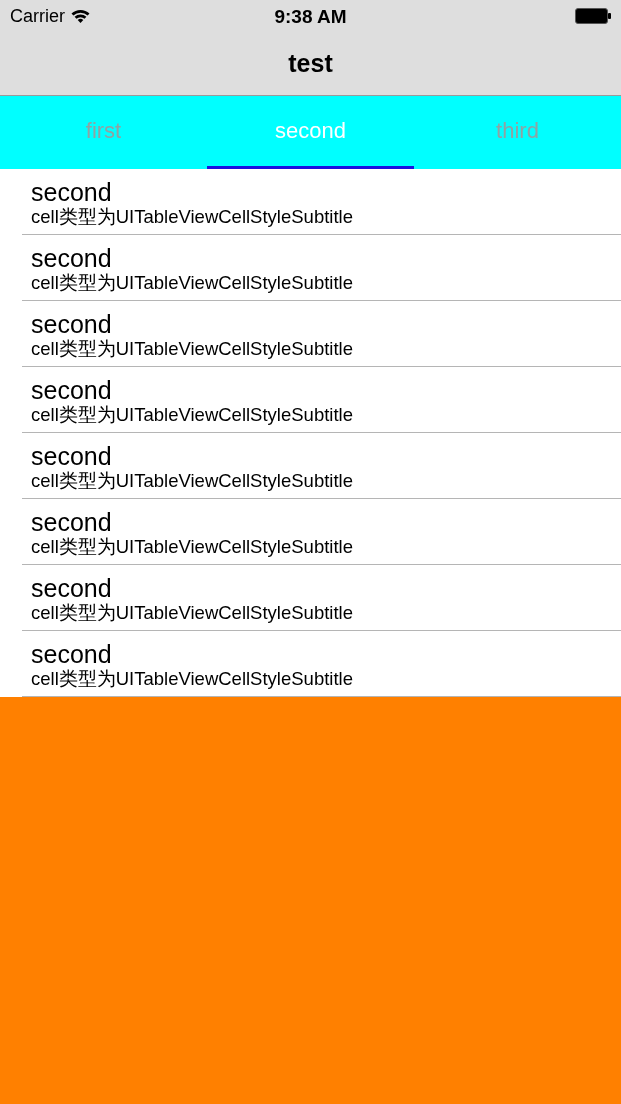 The height and width of the screenshot is (1104, 621). I want to click on clock-time: 9:38 AM, so click(310, 16).